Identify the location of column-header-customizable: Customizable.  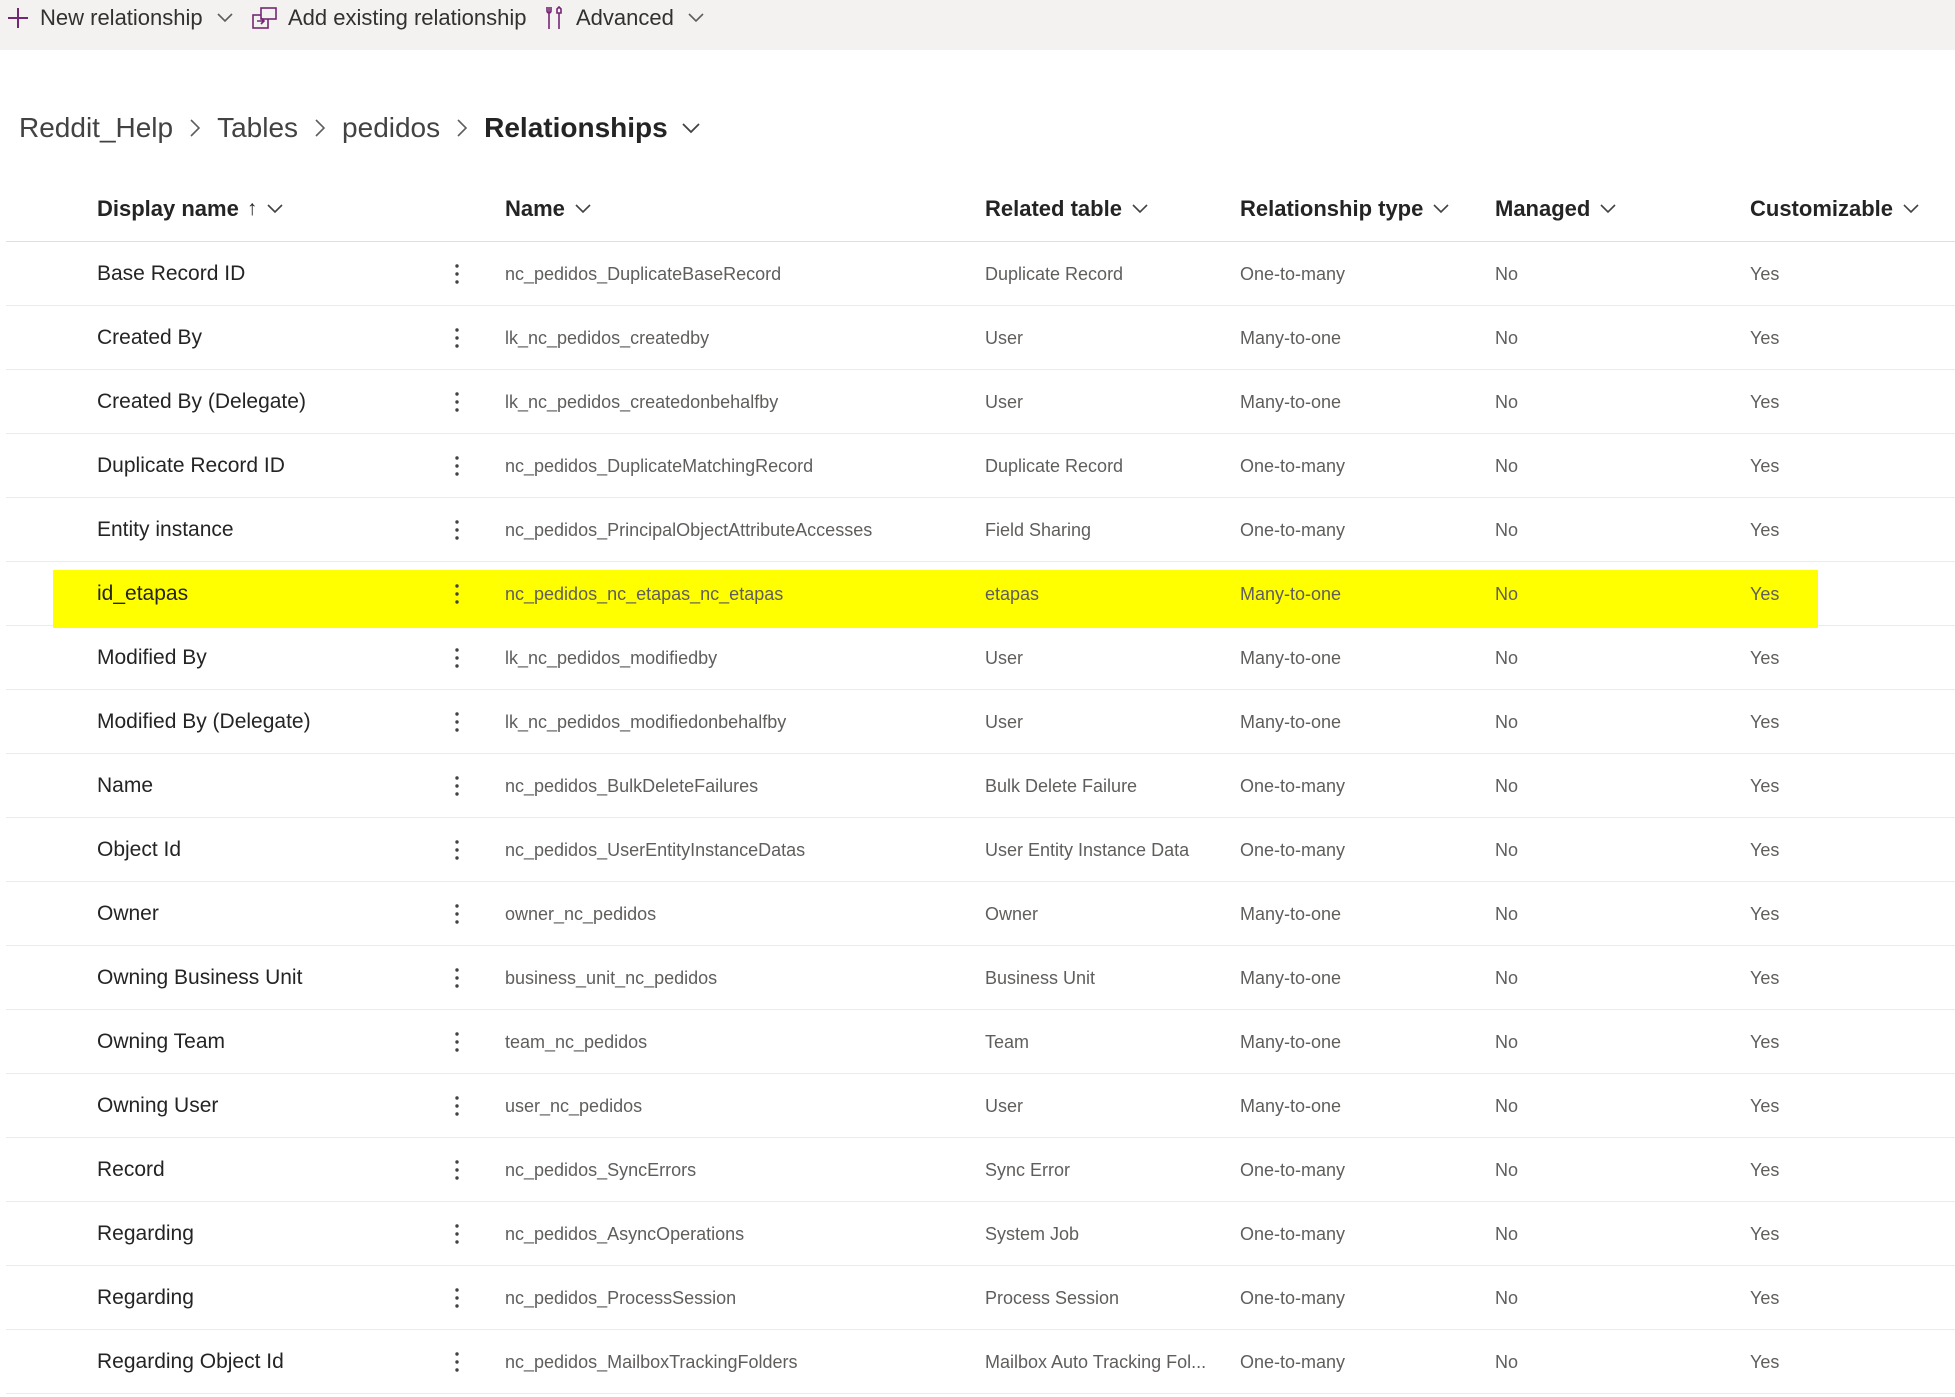
(1834, 209).